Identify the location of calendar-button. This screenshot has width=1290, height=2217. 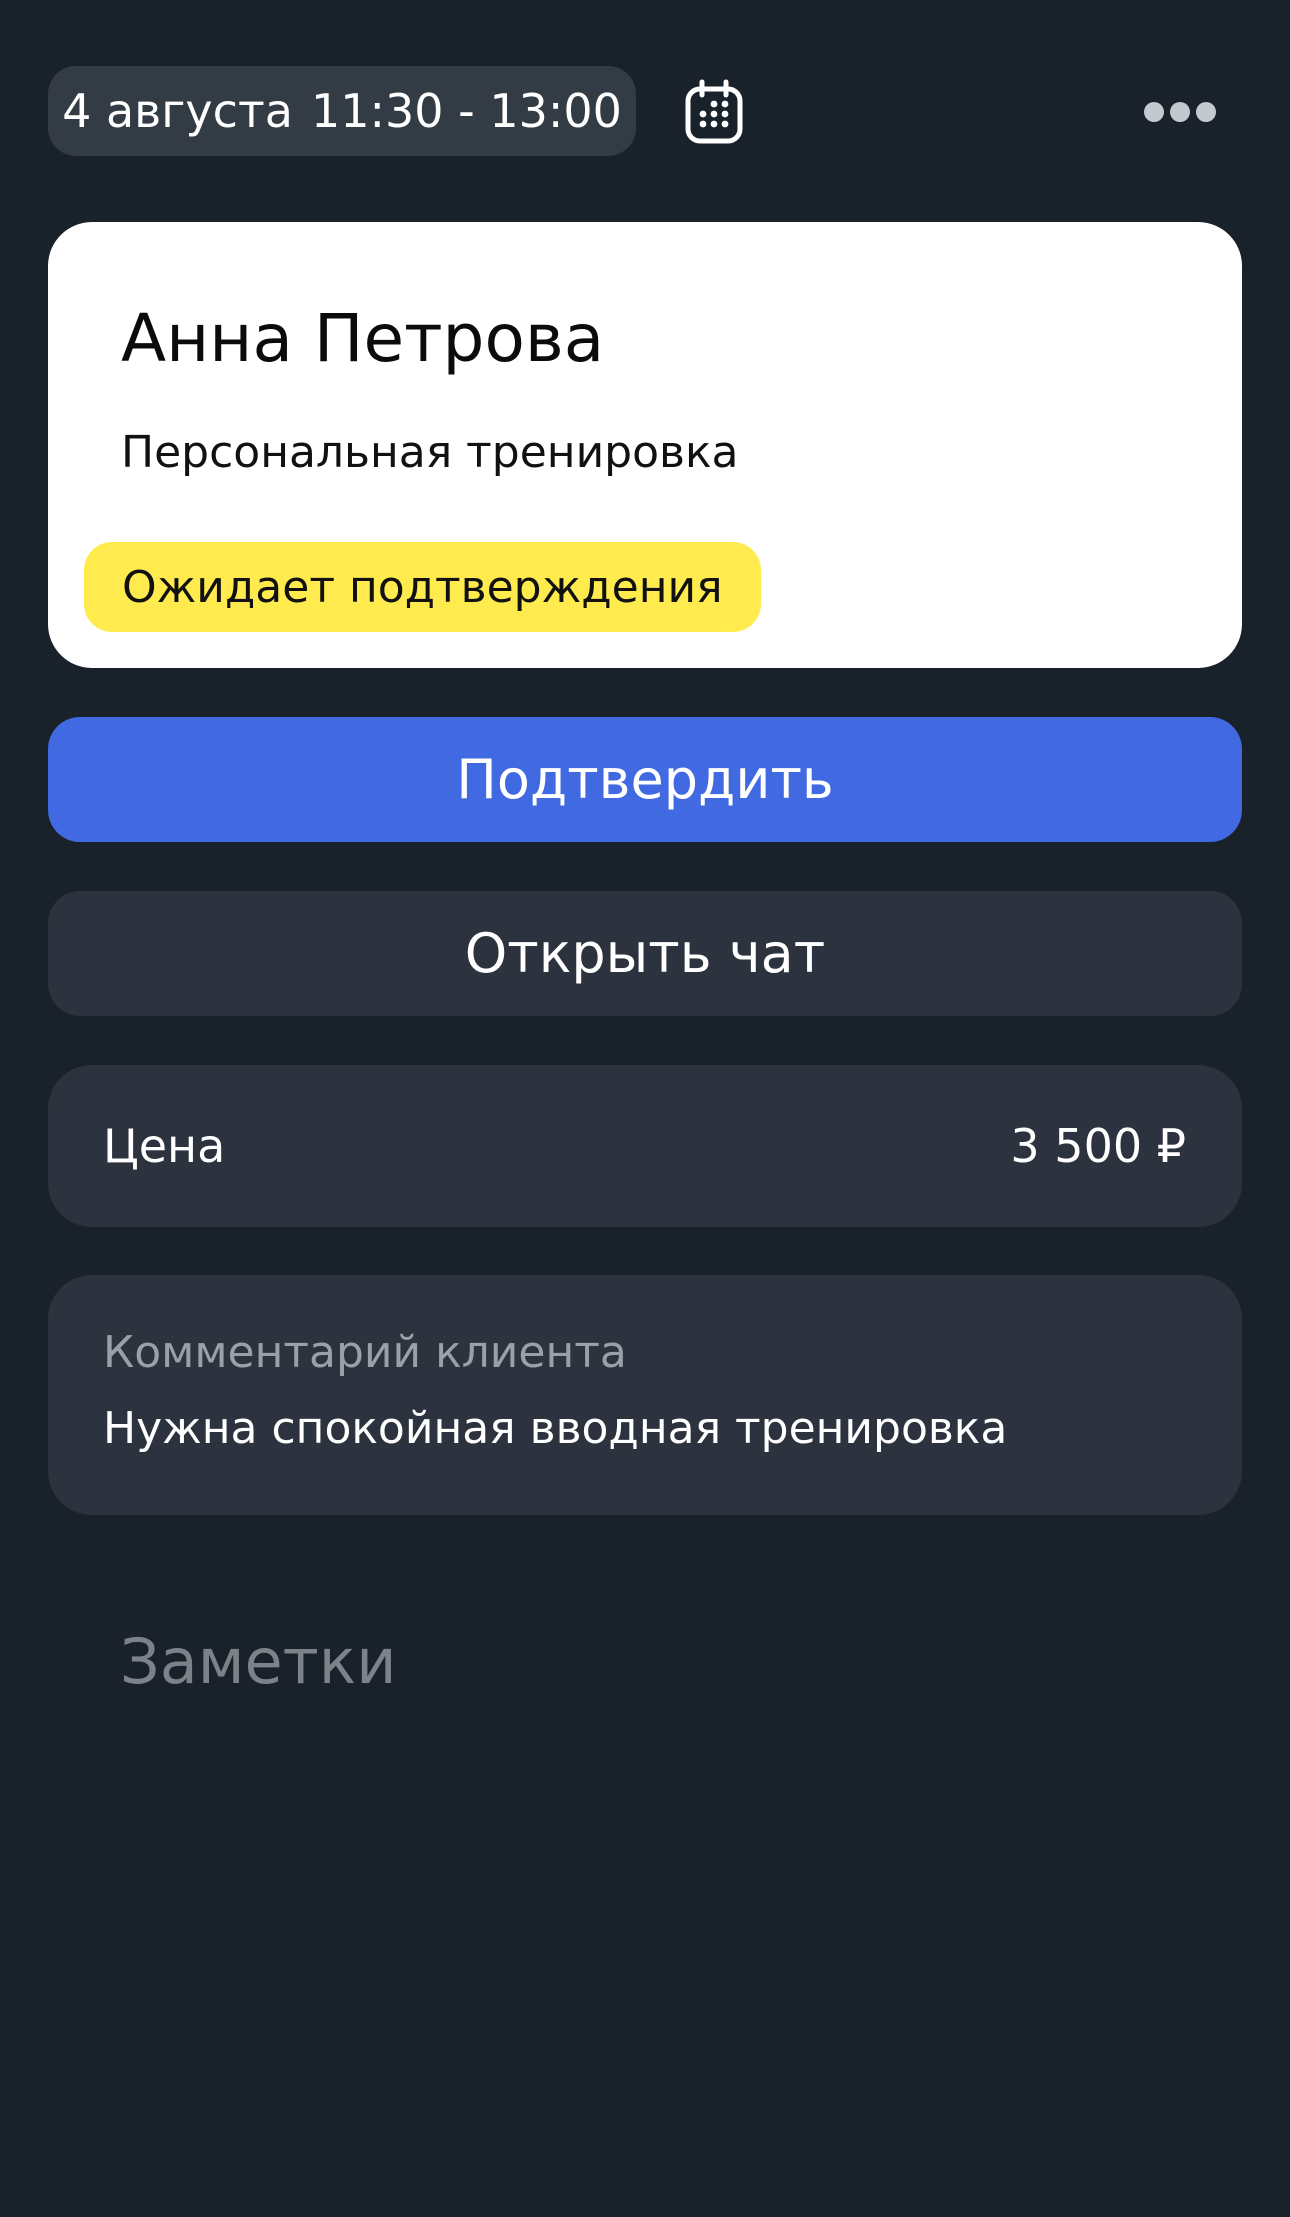
(714, 112).